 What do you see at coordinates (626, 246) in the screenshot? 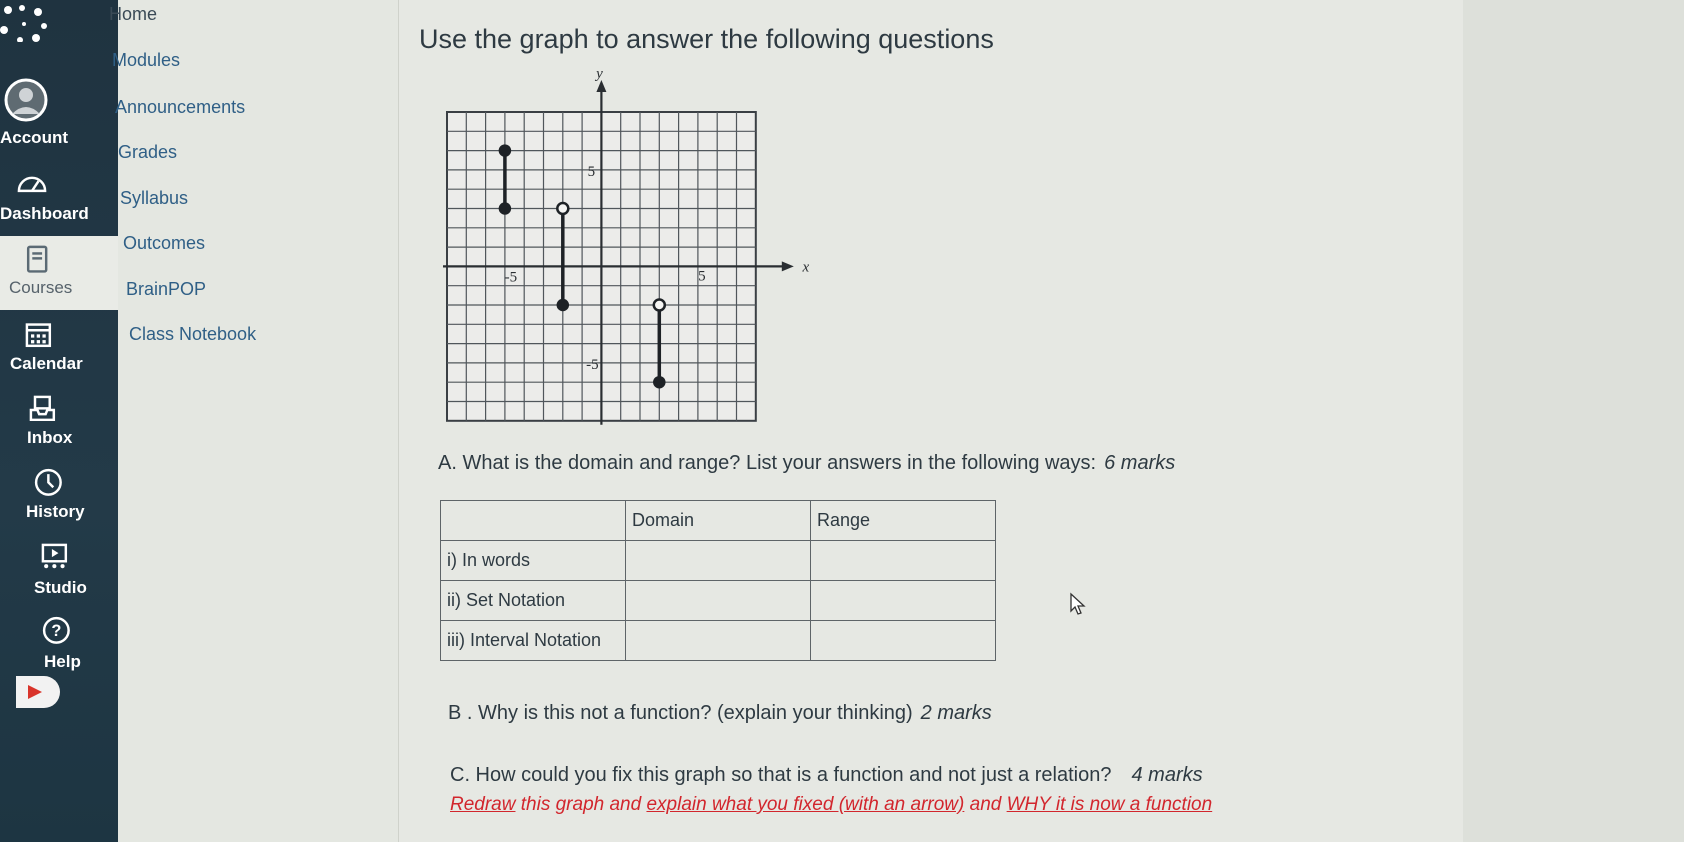
I see `relation-graph: y x -5 5 5 -5` at bounding box center [626, 246].